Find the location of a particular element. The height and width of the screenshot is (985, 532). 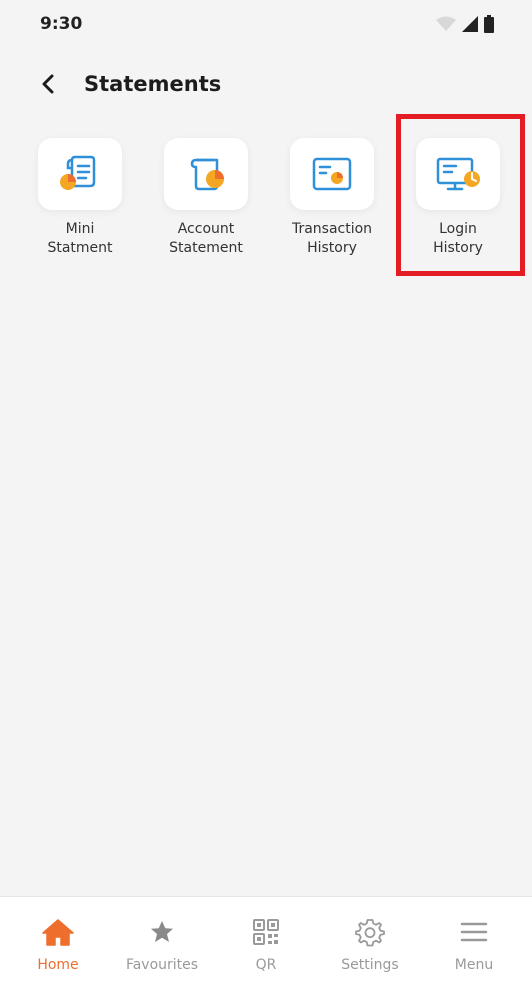

login-history-icon is located at coordinates (458, 174).